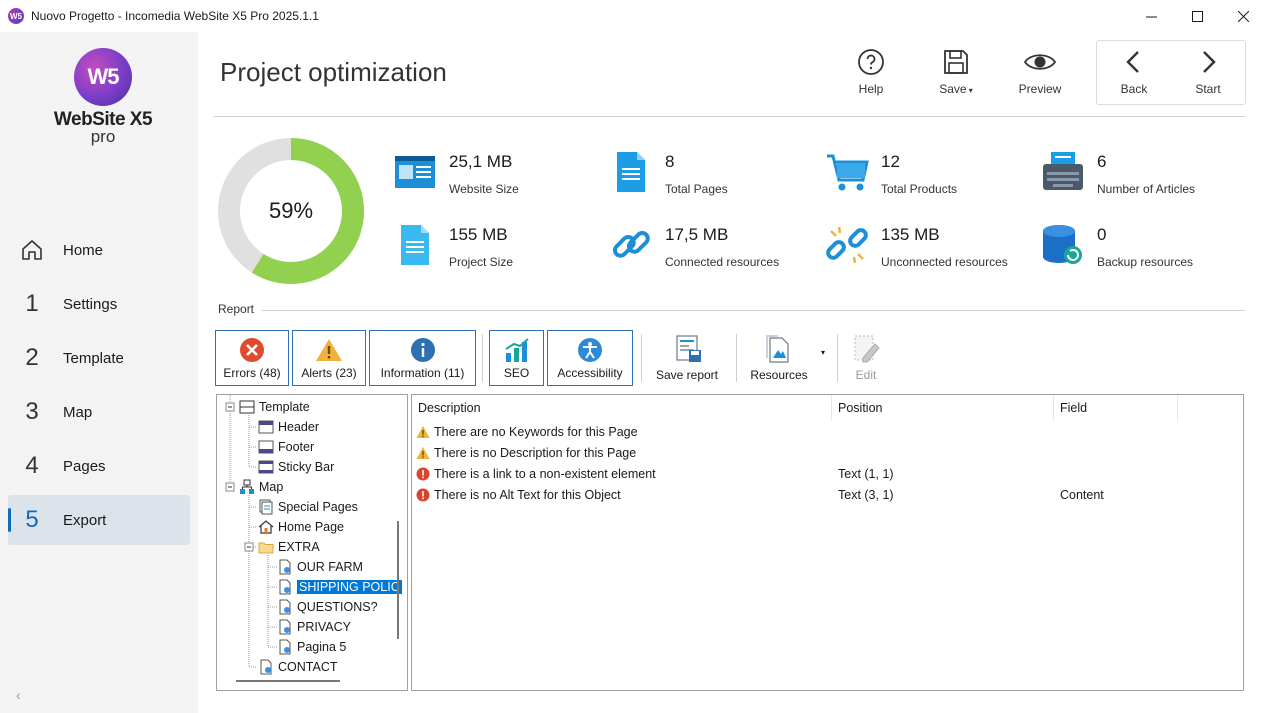 Image resolution: width=1266 pixels, height=713 pixels. Describe the element at coordinates (944, 262) in the screenshot. I see `stat-label: Unconnected resources` at that location.